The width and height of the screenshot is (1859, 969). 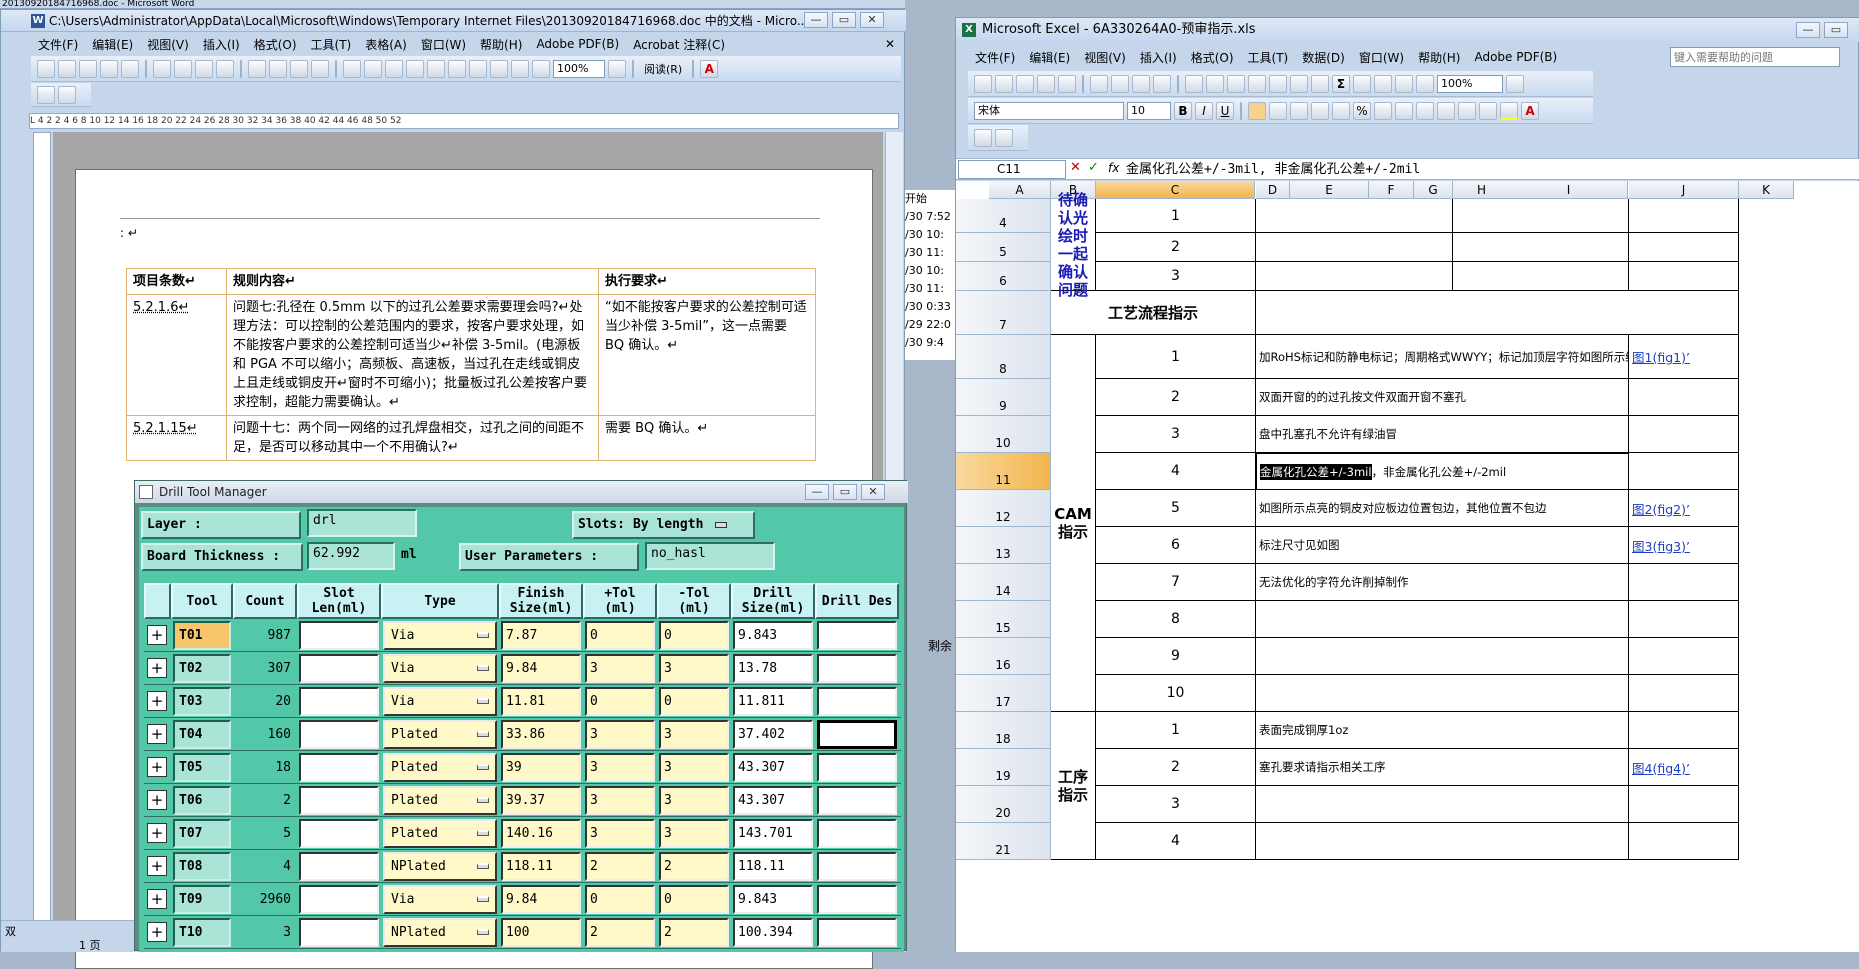 What do you see at coordinates (620, 899) in the screenshot?
I see `plus-tol-input: 0` at bounding box center [620, 899].